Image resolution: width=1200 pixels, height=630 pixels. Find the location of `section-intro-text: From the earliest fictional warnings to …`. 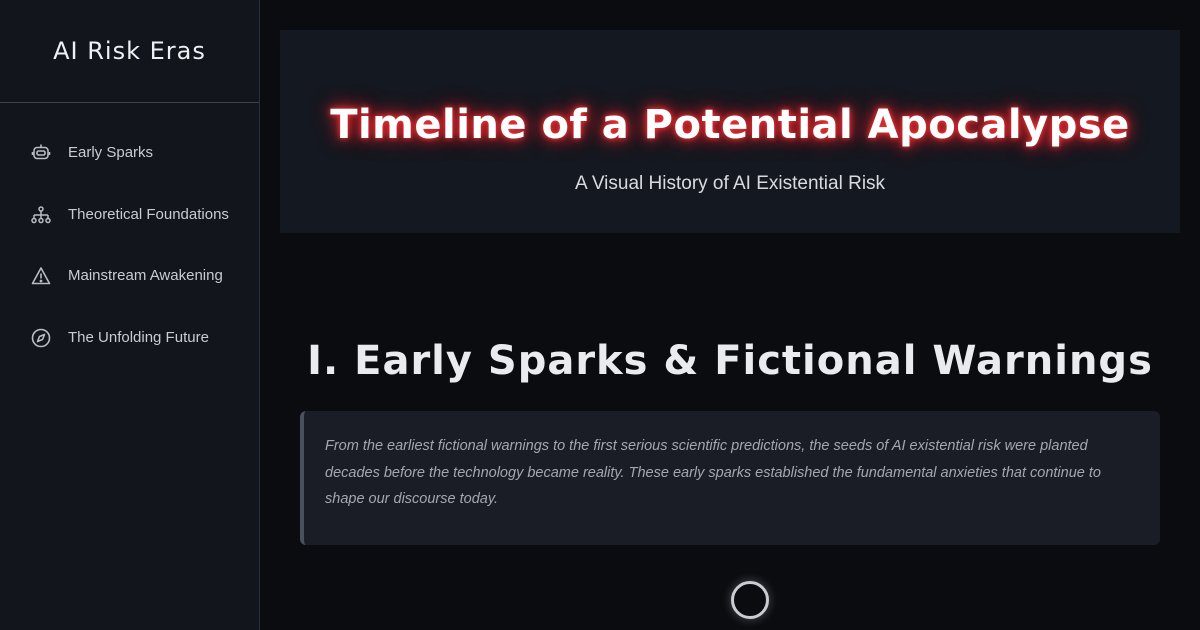

section-intro-text: From the earliest fictional warnings to … is located at coordinates (713, 472).